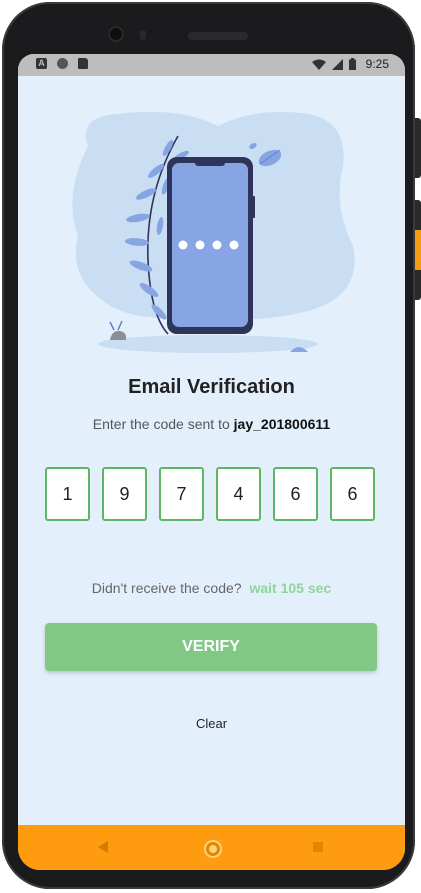  Describe the element at coordinates (211, 723) in the screenshot. I see `clear-button: Clear` at that location.